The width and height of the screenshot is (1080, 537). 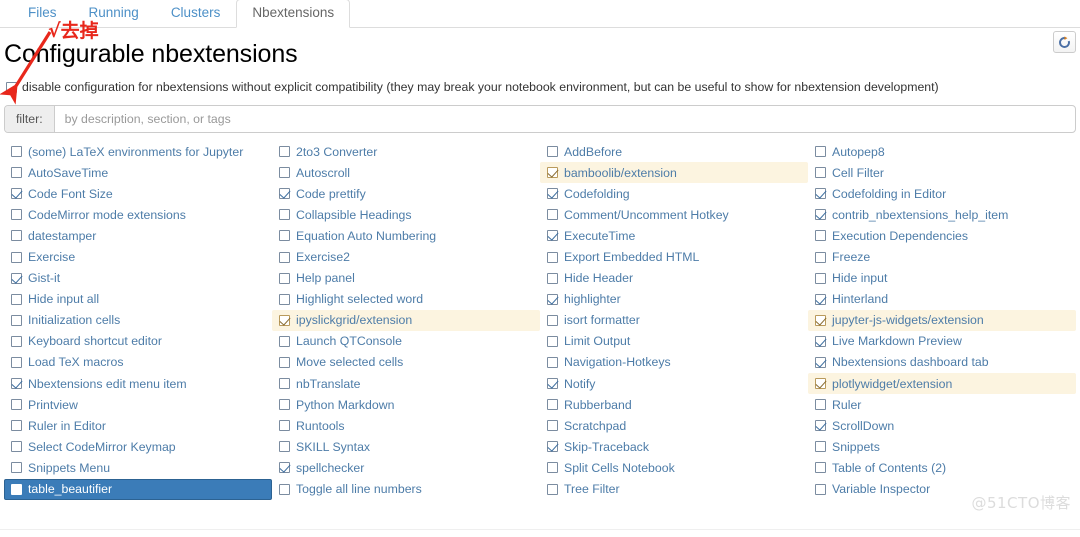 What do you see at coordinates (138, 214) in the screenshot?
I see `extension-item: CodeMirror mode extensions` at bounding box center [138, 214].